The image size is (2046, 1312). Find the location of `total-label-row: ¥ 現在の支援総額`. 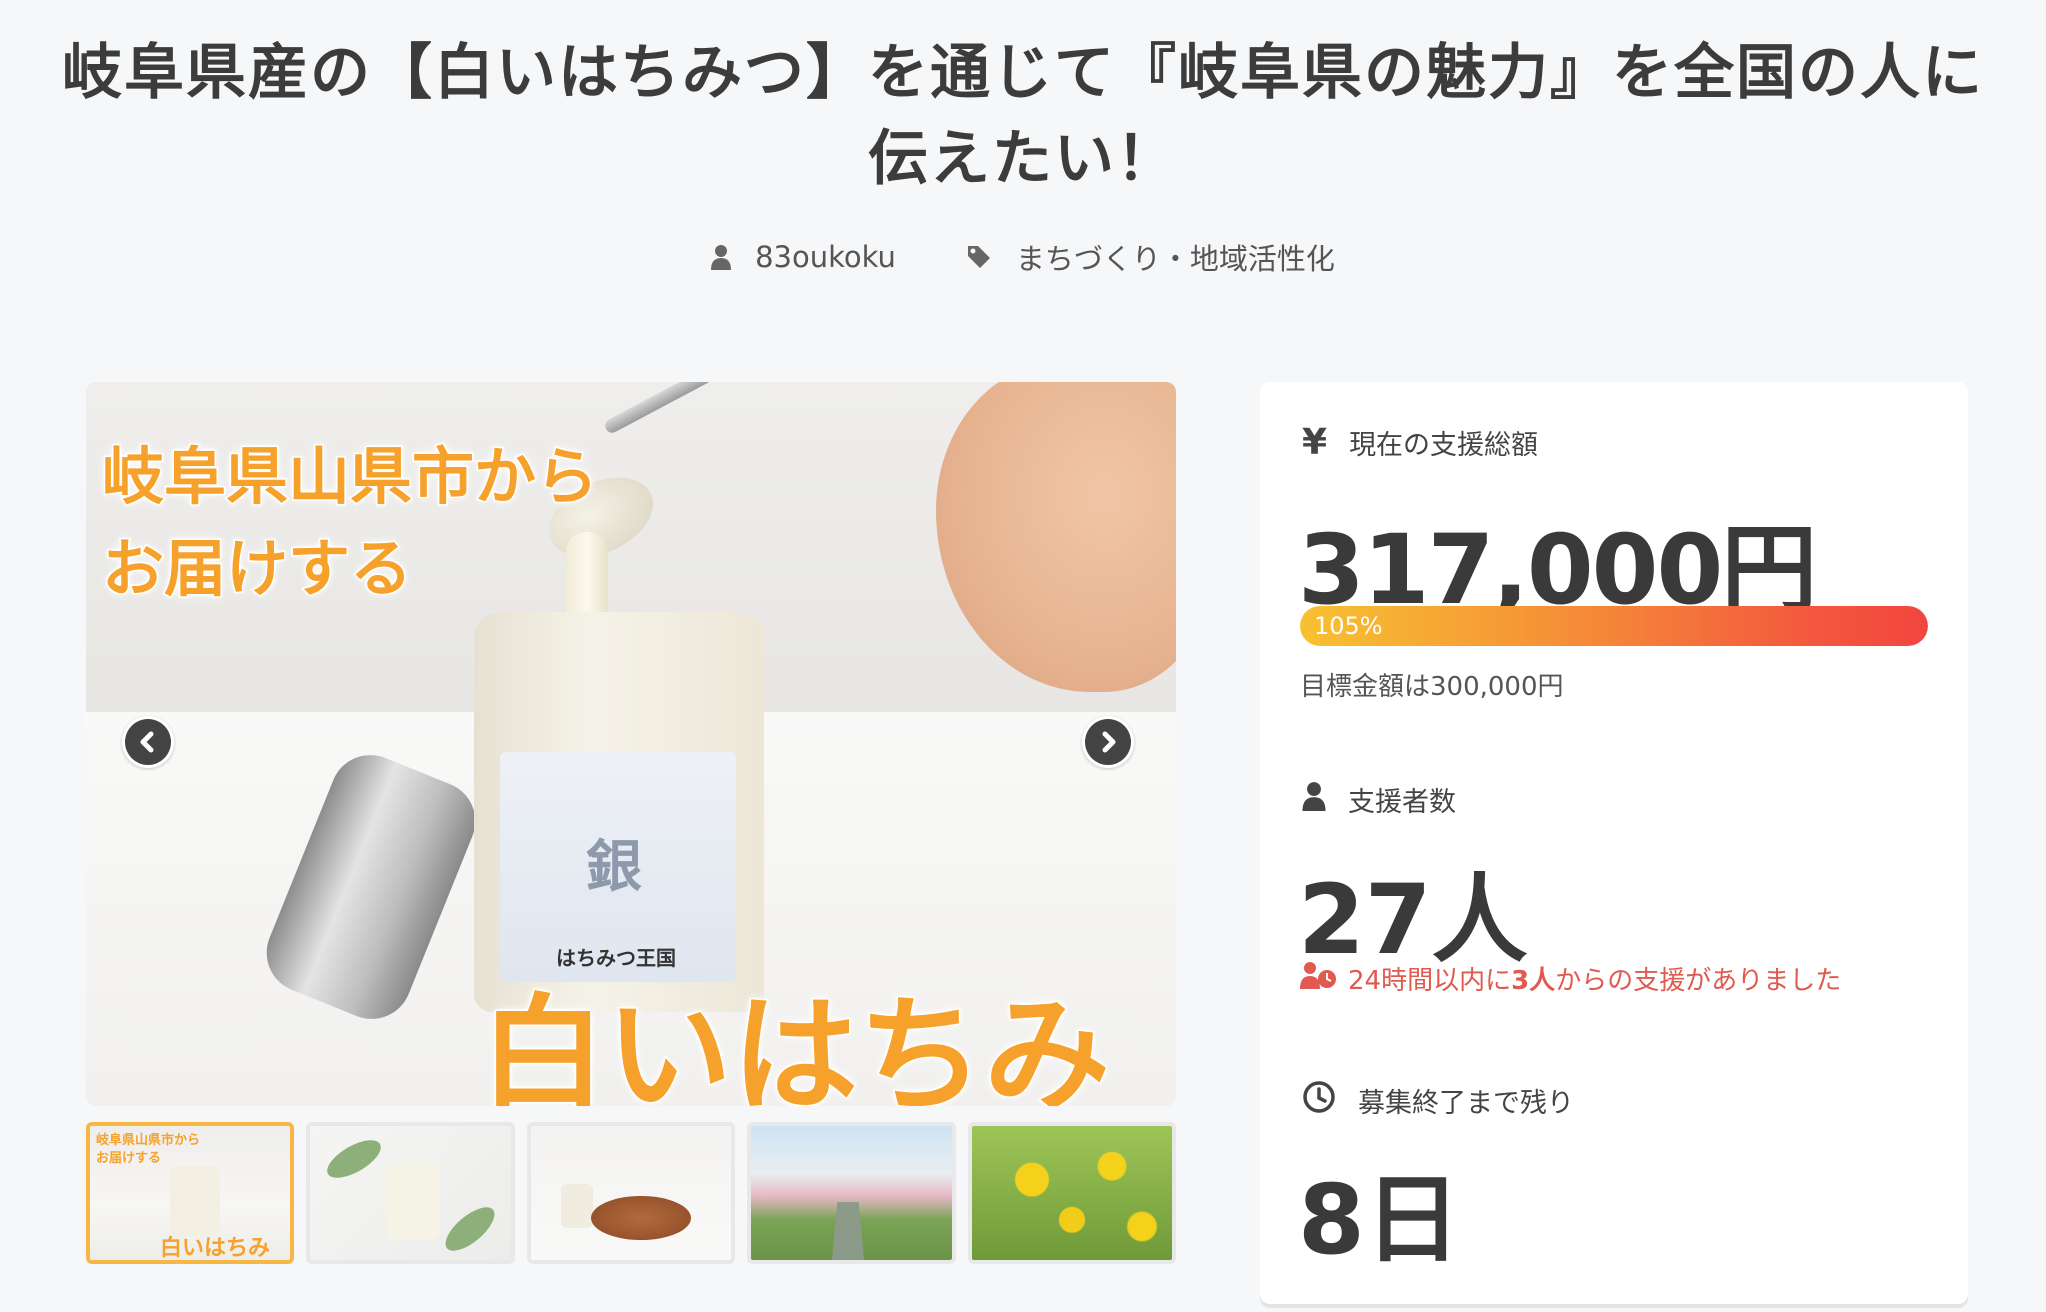

total-label-row: ¥ 現在の支援総額 is located at coordinates (1420, 442).